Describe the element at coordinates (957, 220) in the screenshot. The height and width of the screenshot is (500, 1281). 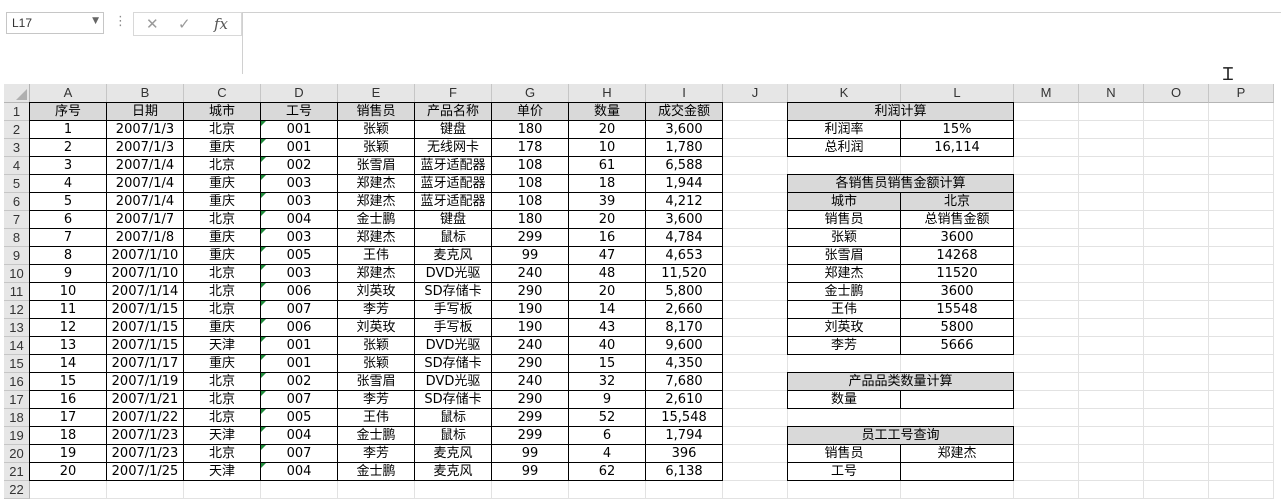
I see `total-sales-header: 总销售金额` at that location.